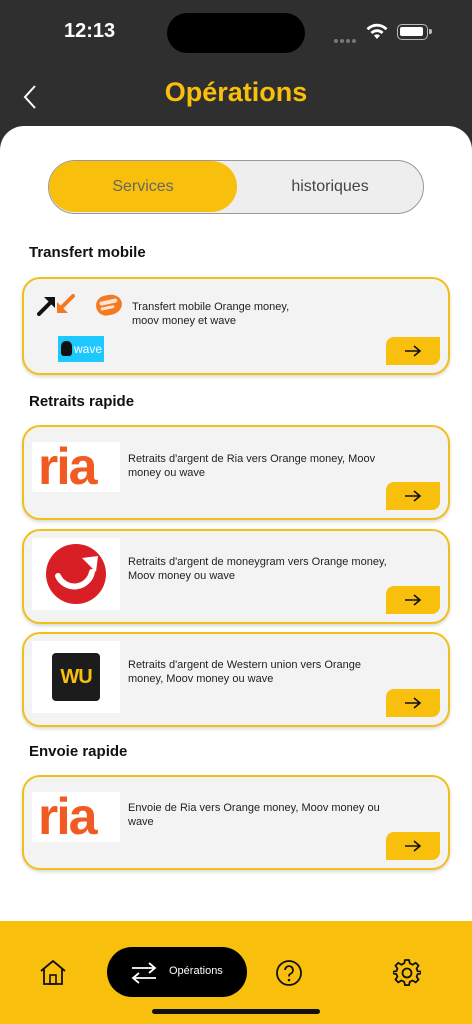 The image size is (472, 1024). I want to click on home-indicator, so click(236, 1011).